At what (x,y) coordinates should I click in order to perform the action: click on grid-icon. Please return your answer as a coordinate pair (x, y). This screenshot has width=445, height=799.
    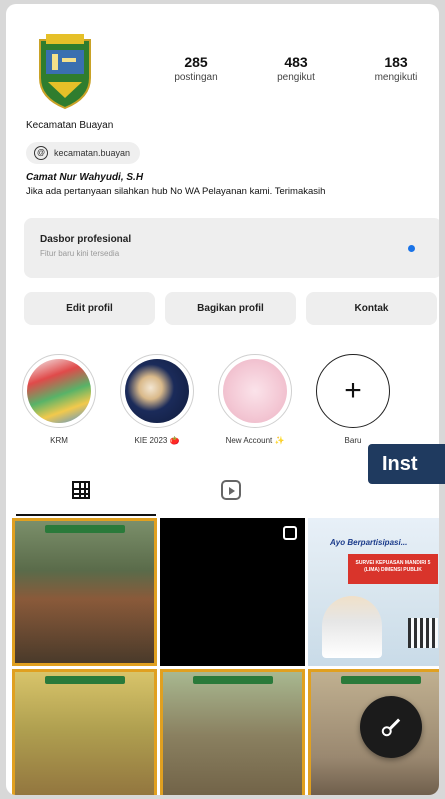
    Looking at the image, I should click on (81, 490).